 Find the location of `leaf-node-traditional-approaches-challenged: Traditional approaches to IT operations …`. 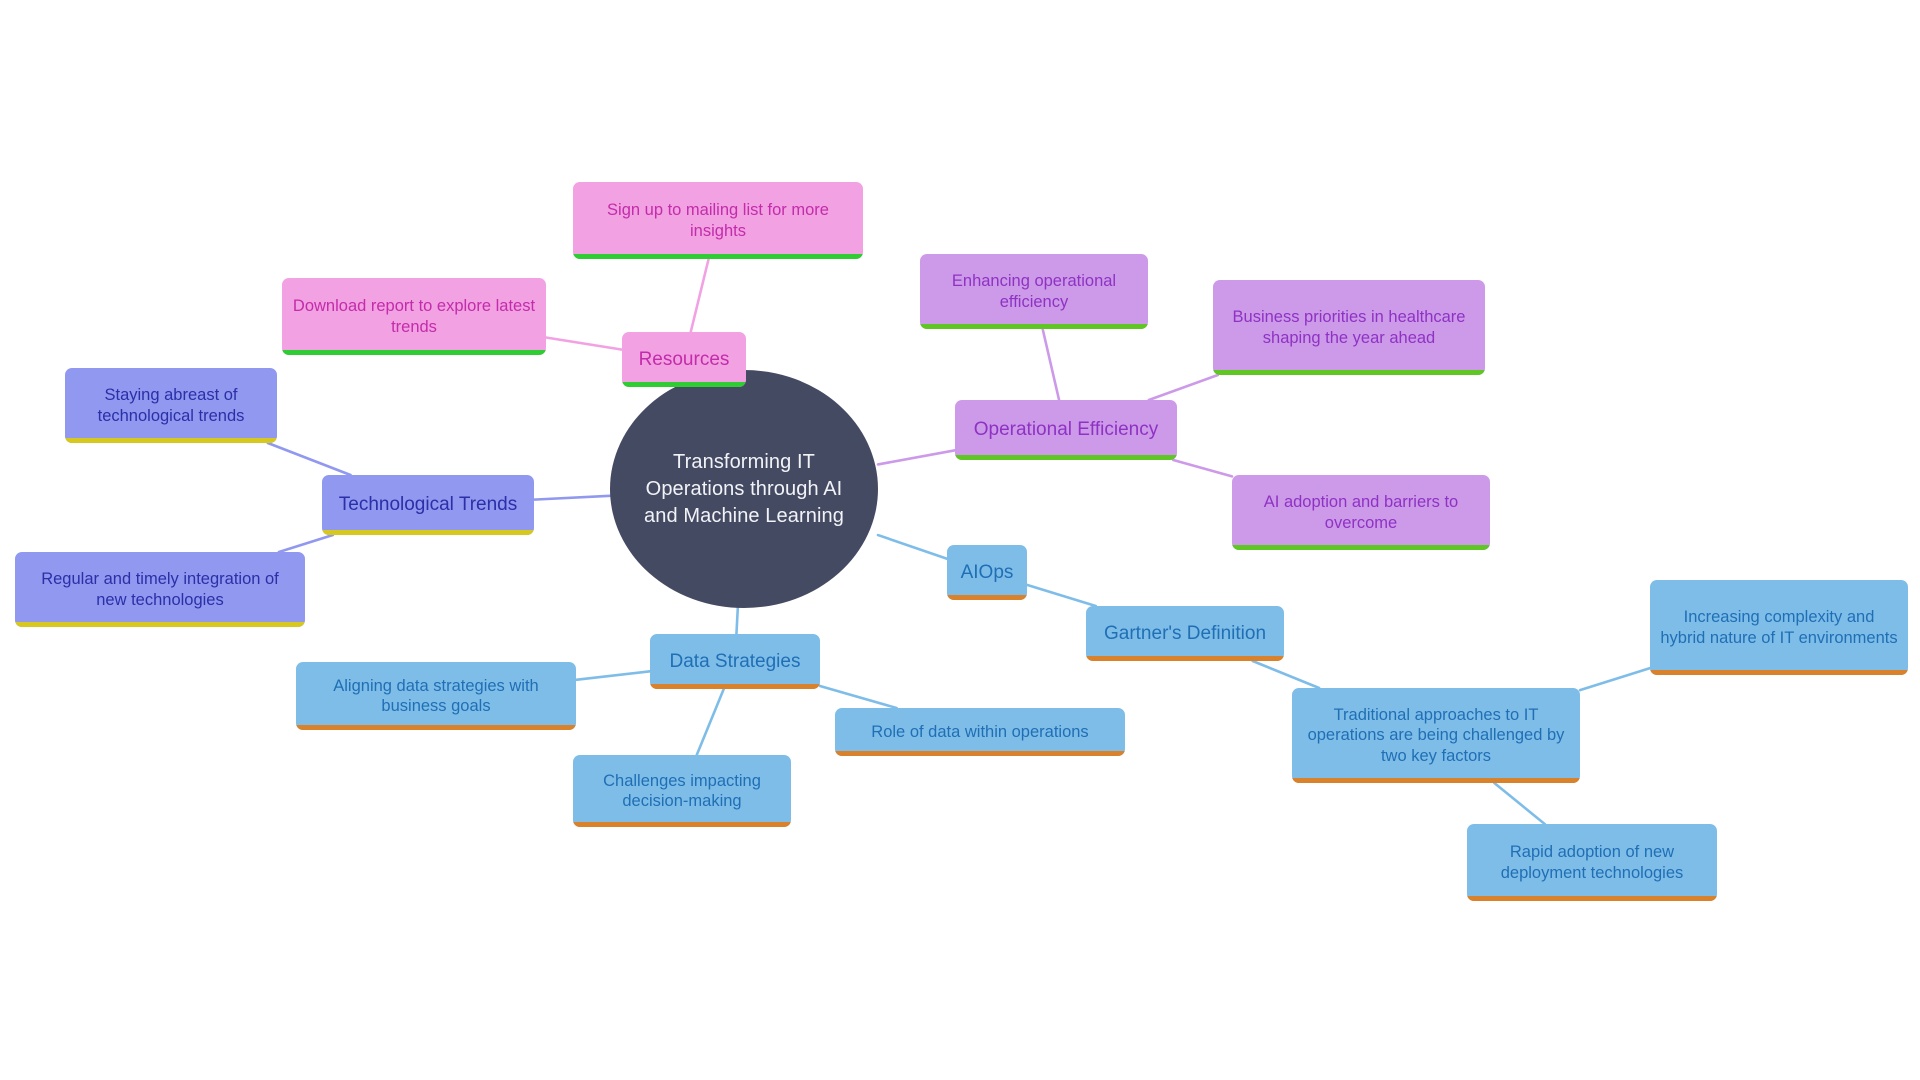

leaf-node-traditional-approaches-challenged: Traditional approaches to IT operations … is located at coordinates (1436, 735).